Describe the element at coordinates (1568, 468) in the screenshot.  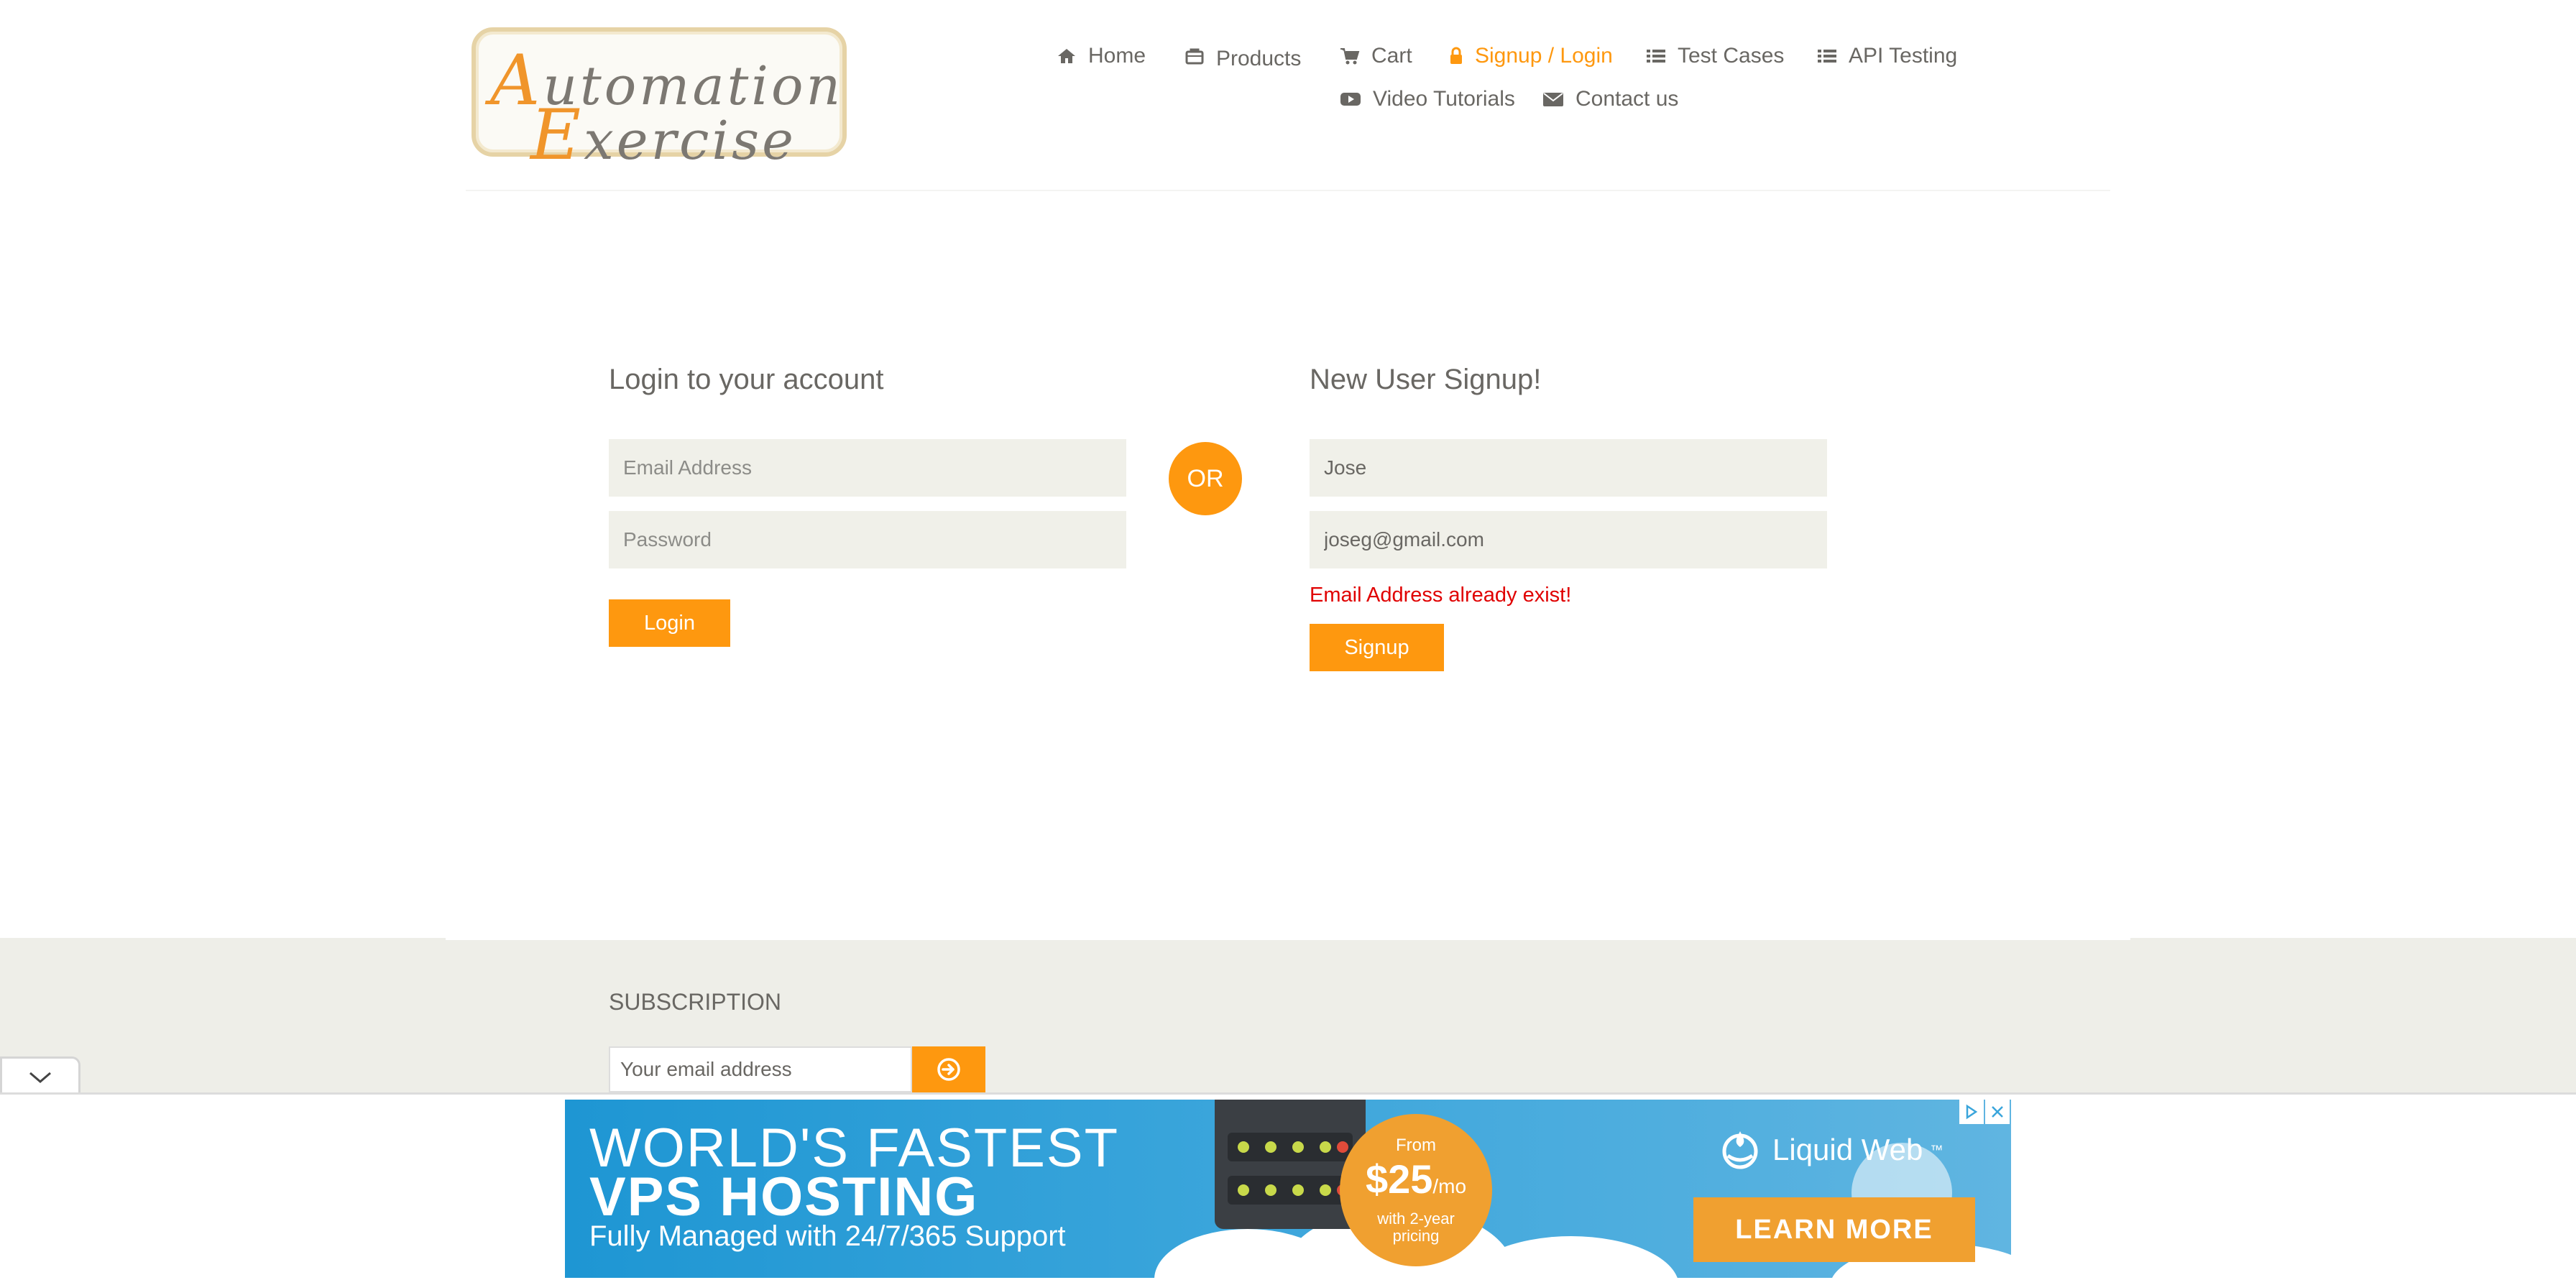
I see `signup-name-field` at that location.